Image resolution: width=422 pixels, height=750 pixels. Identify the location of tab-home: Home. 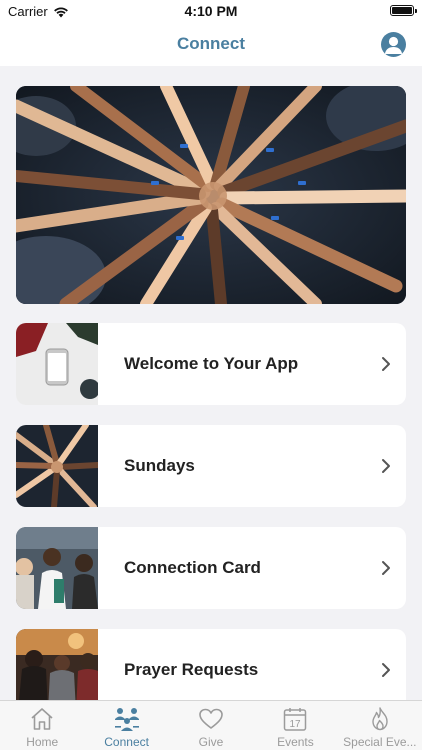
(42, 725).